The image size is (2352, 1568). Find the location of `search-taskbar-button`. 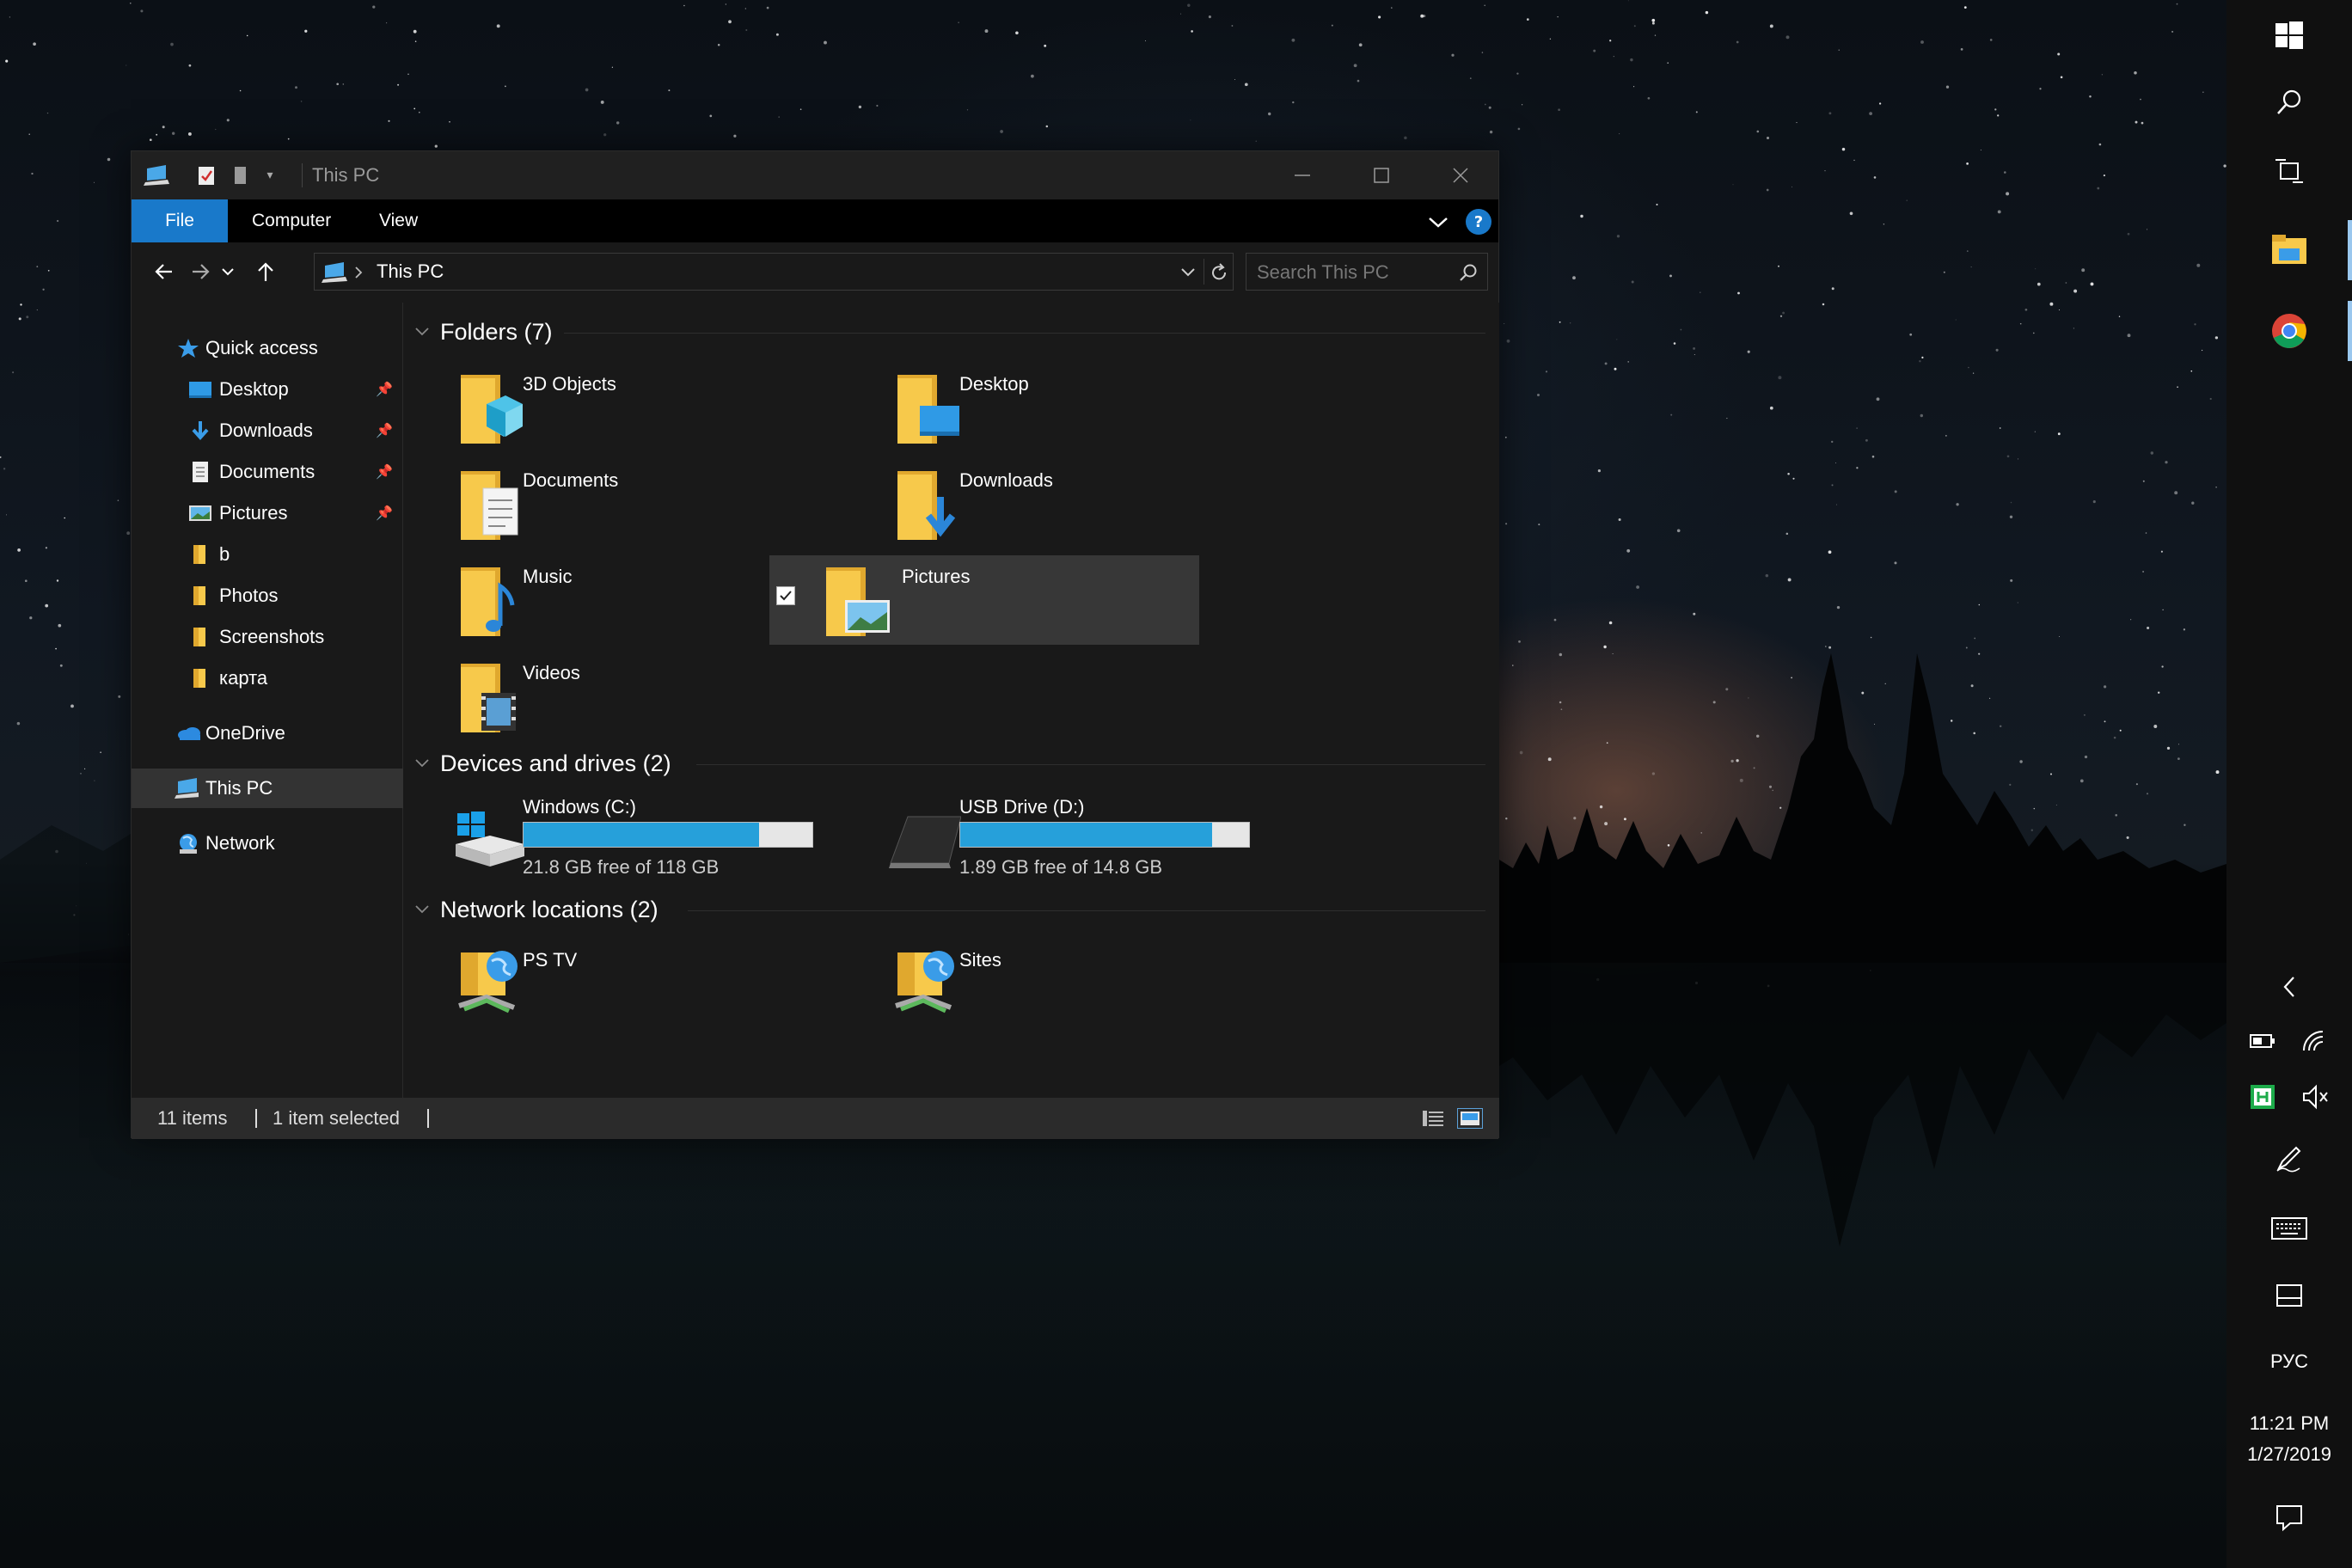

search-taskbar-button is located at coordinates (2289, 102).